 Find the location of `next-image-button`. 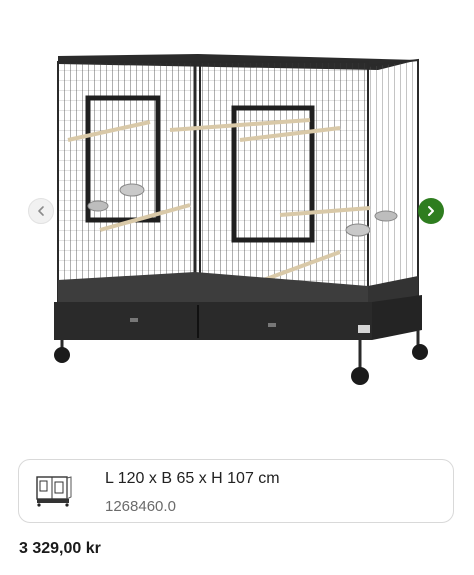

next-image-button is located at coordinates (431, 211).